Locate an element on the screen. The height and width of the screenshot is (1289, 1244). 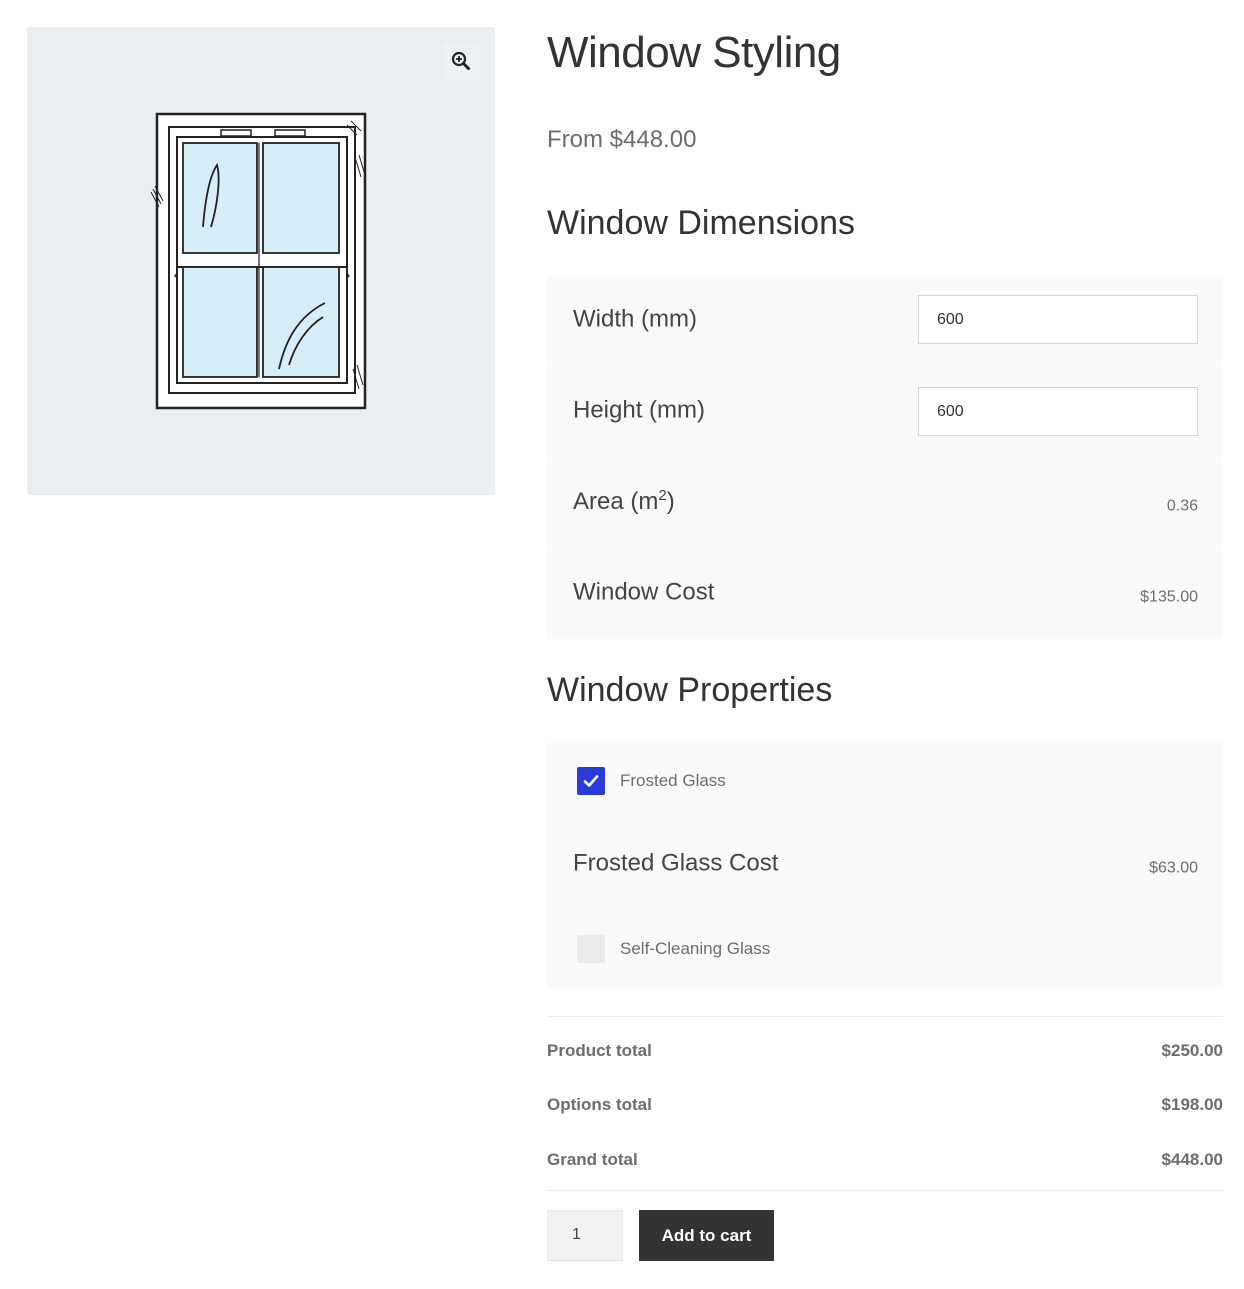
self-cleaning-glass-row: Self-Cleaning Glass is located at coordinates (885, 949).